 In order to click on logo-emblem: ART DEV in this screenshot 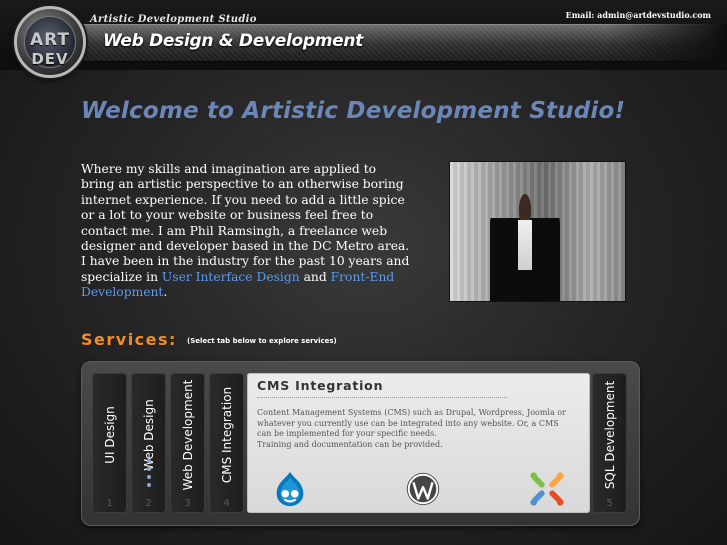, I will do `click(50, 42)`.